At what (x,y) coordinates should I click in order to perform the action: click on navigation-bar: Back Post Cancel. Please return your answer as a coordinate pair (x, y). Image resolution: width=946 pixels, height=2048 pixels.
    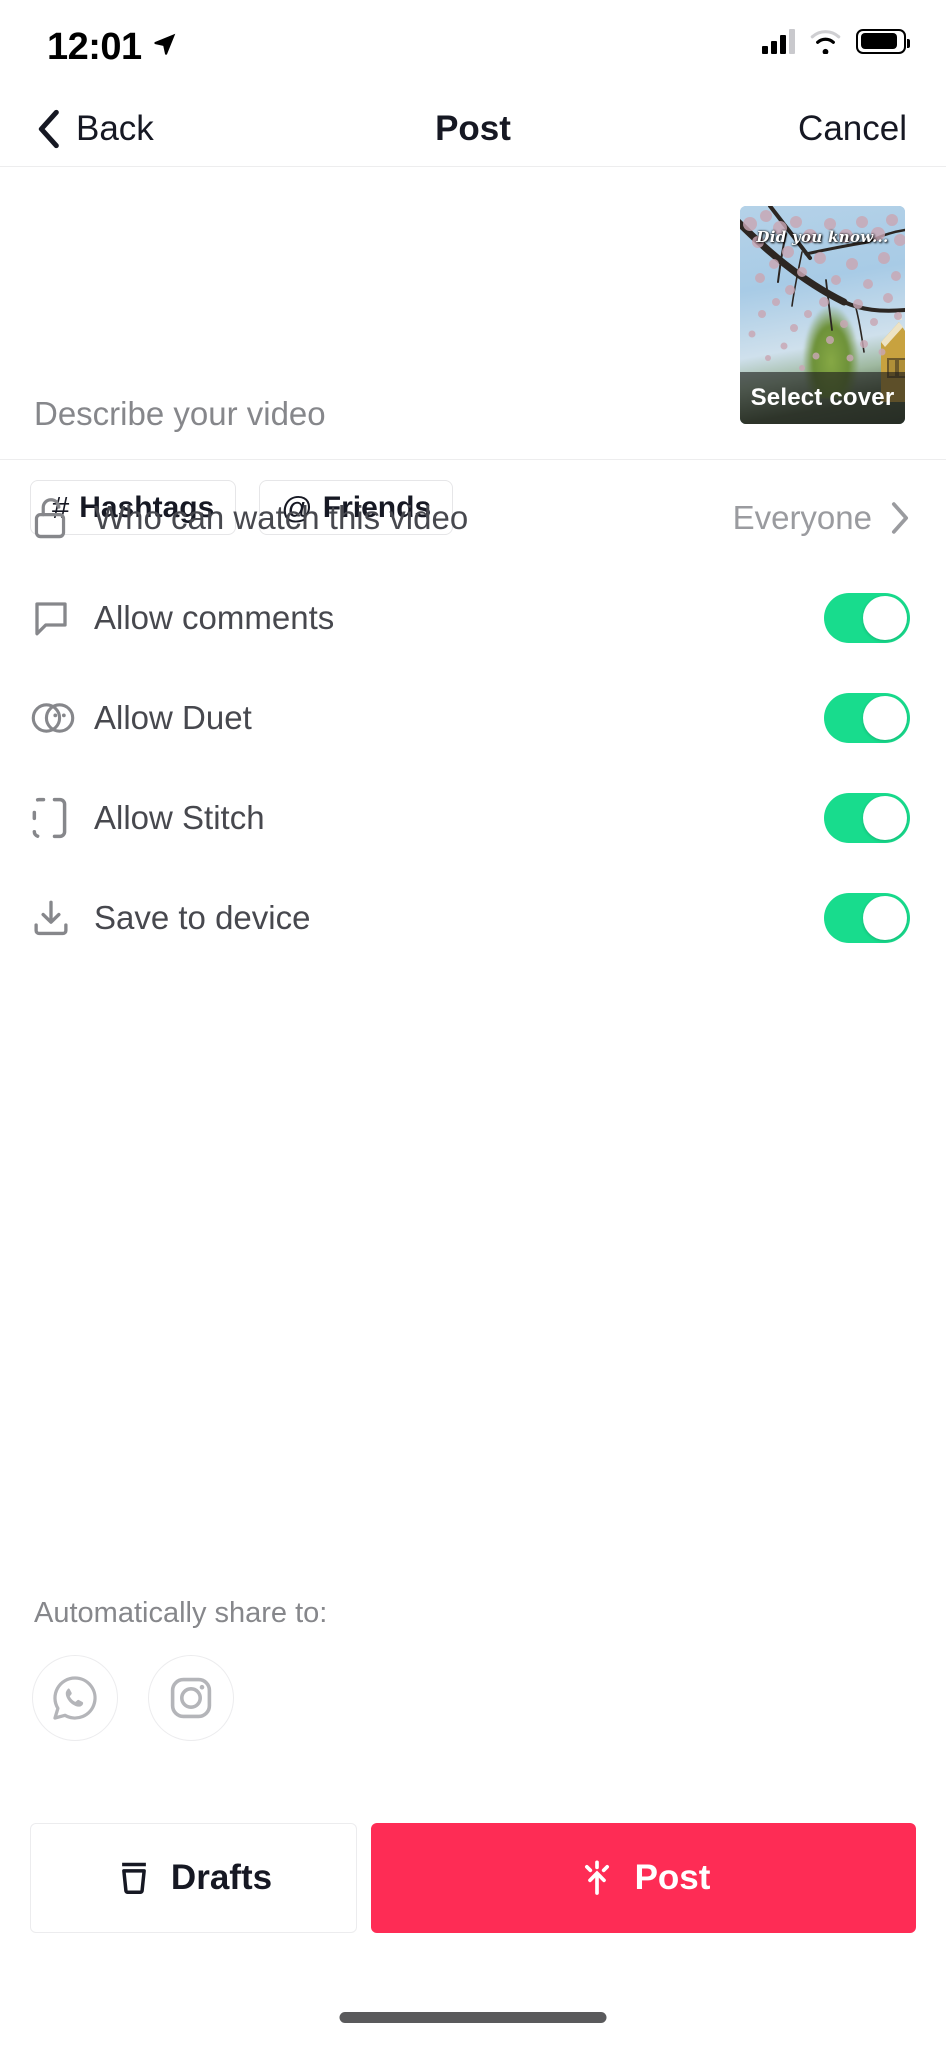
    Looking at the image, I should click on (473, 129).